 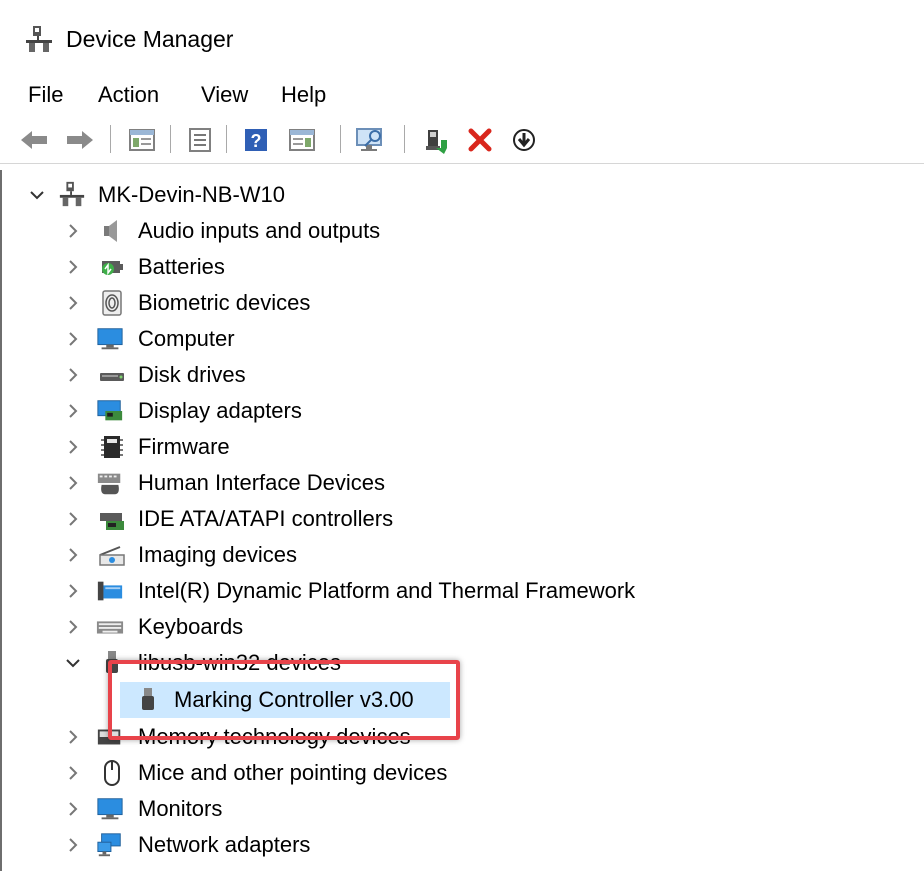 What do you see at coordinates (192, 374) in the screenshot?
I see `category-label: Disk drives` at bounding box center [192, 374].